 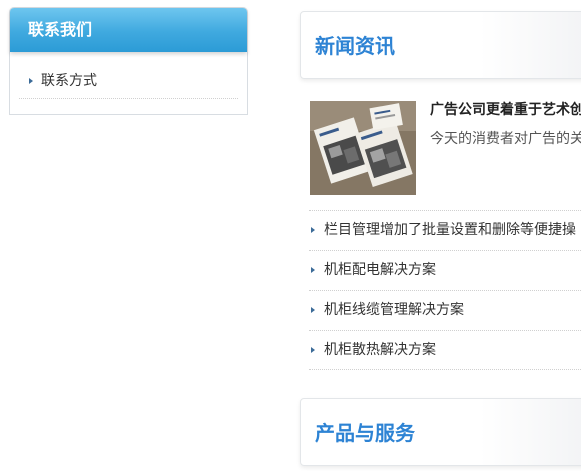 I want to click on news-item-link: 机柜线缆管理解决方案, so click(x=394, y=310).